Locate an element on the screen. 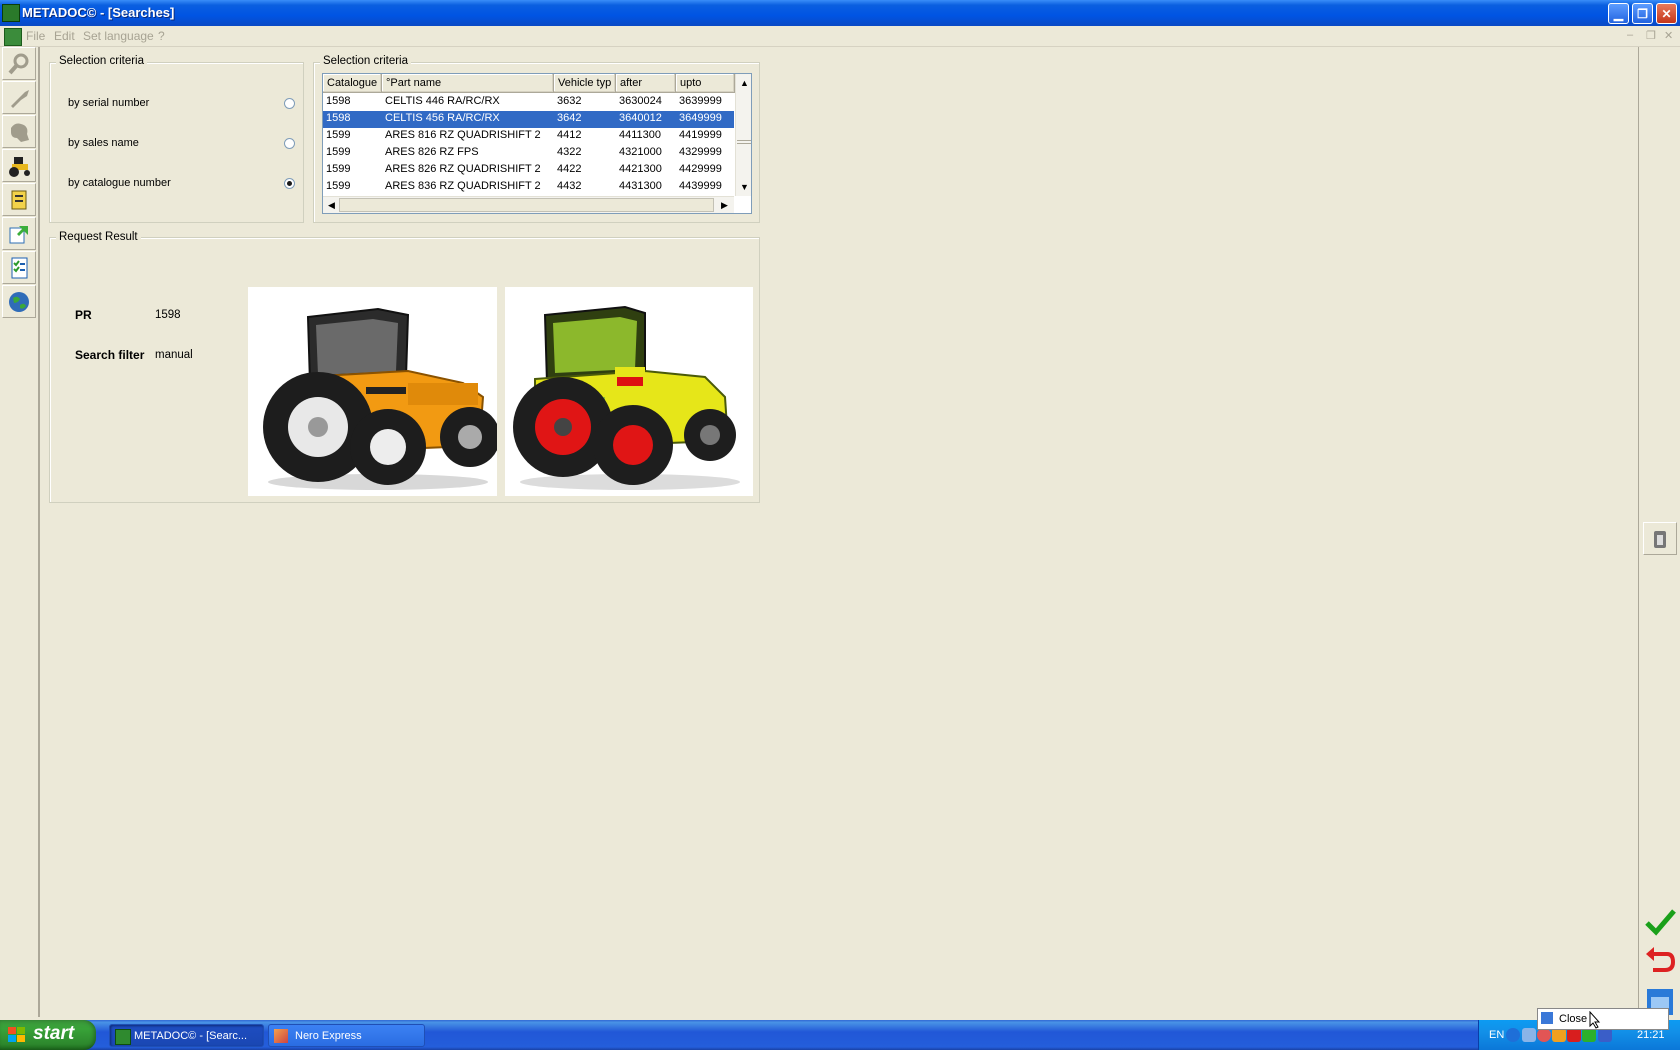  undo-button is located at coordinates (1660, 961).